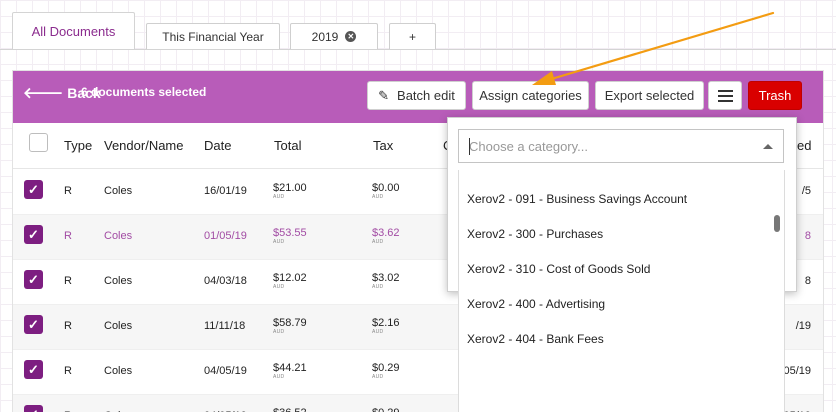  I want to click on back-arrow-icon: 🡐, so click(43, 93).